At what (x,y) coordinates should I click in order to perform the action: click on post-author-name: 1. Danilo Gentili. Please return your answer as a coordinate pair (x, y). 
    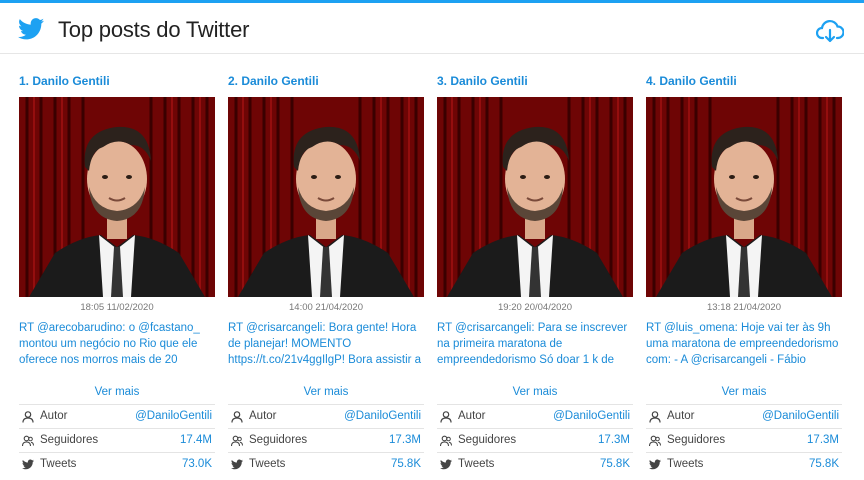
    Looking at the image, I should click on (64, 81).